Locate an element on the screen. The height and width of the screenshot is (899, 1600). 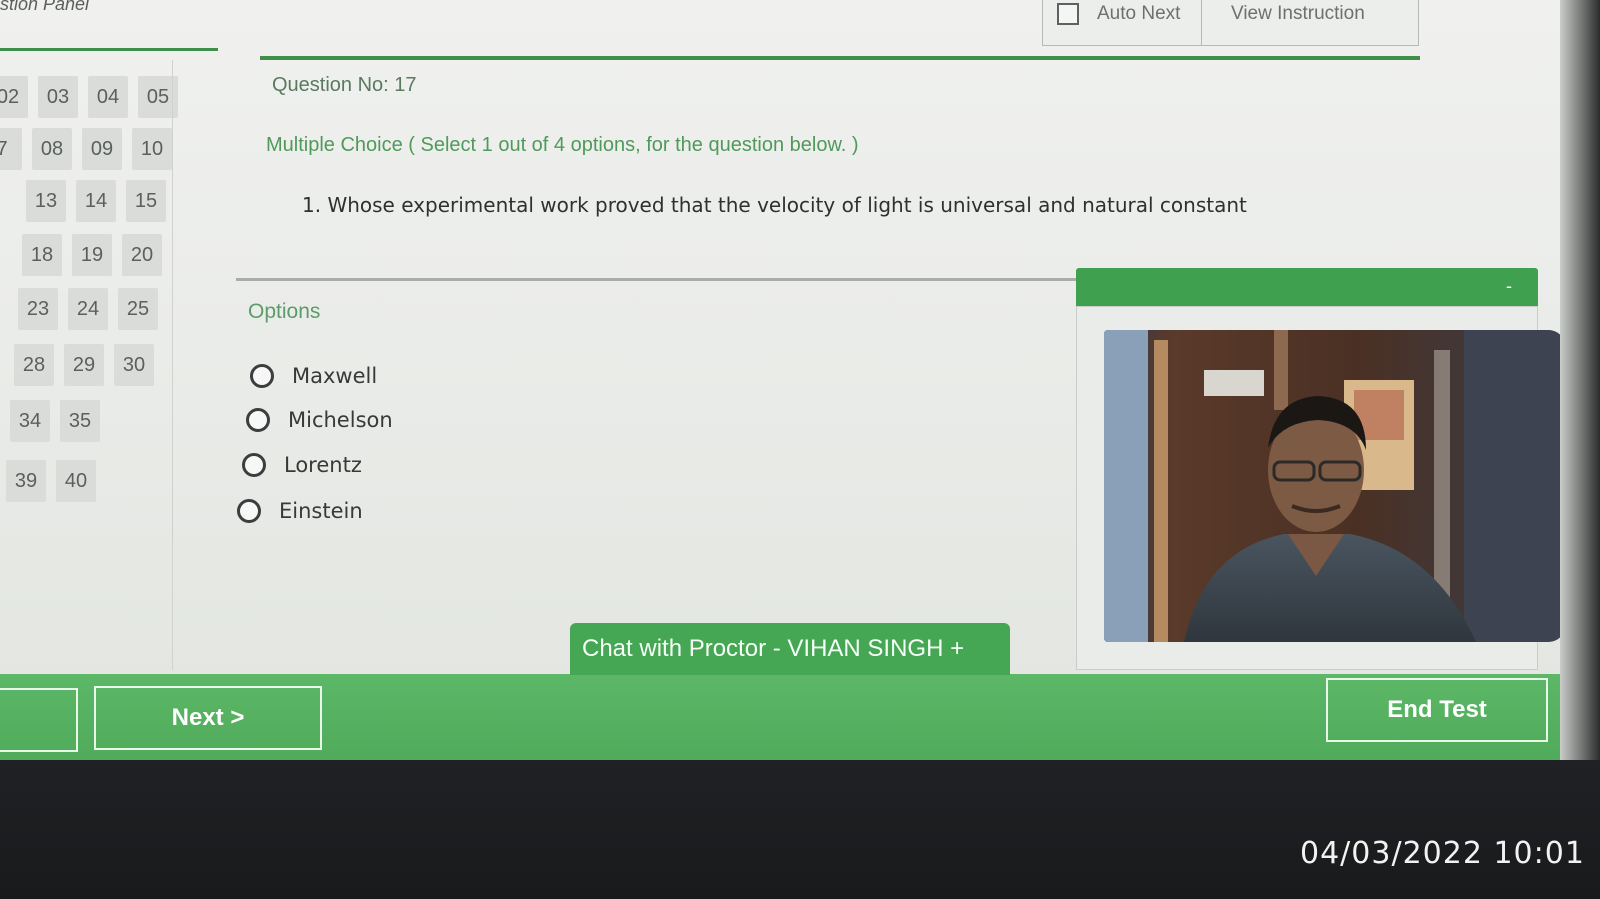
question-panel-rule is located at coordinates (109, 49).